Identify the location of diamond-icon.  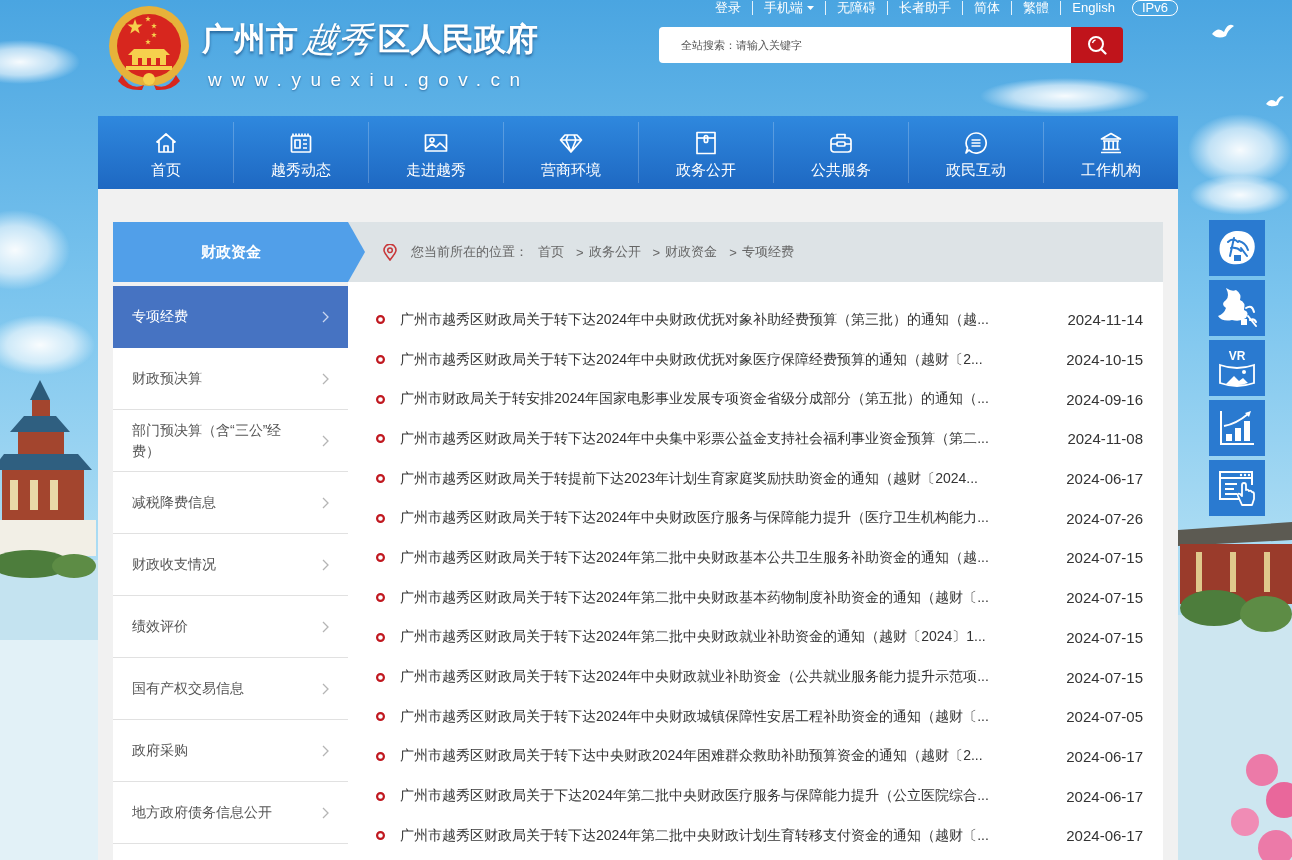
(571, 143).